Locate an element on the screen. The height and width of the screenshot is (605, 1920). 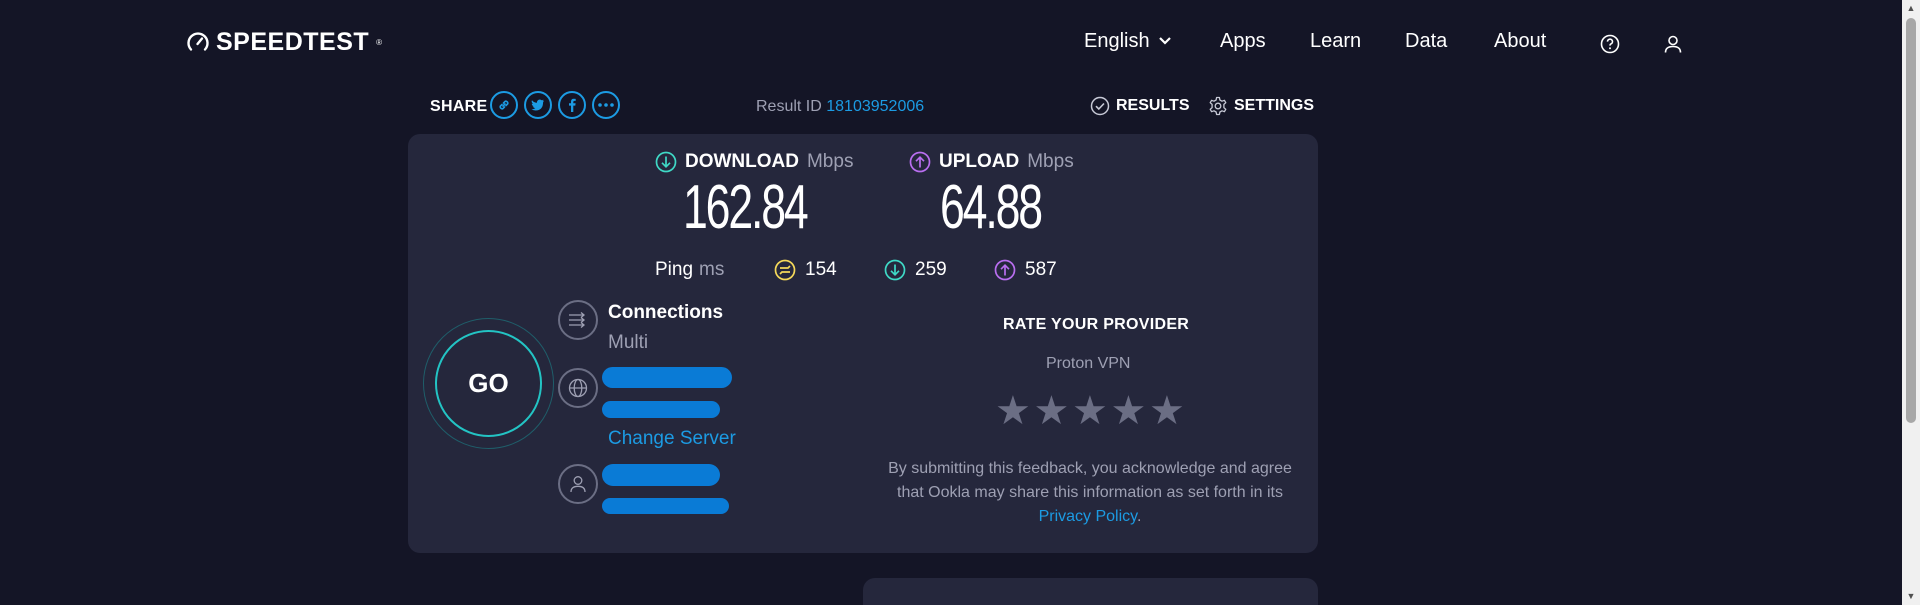
ping-label-text: Ping is located at coordinates (674, 269).